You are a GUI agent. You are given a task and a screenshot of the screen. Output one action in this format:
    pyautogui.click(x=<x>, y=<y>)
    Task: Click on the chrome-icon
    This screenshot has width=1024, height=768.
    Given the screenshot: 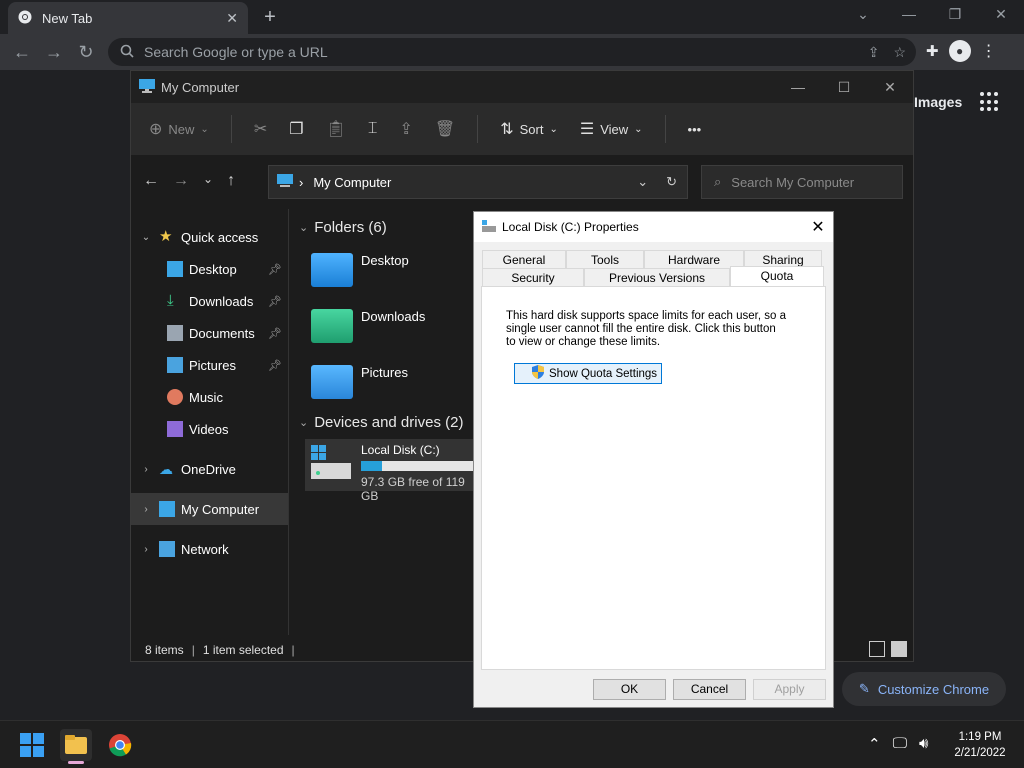 What is the action you would take?
    pyautogui.click(x=25, y=18)
    